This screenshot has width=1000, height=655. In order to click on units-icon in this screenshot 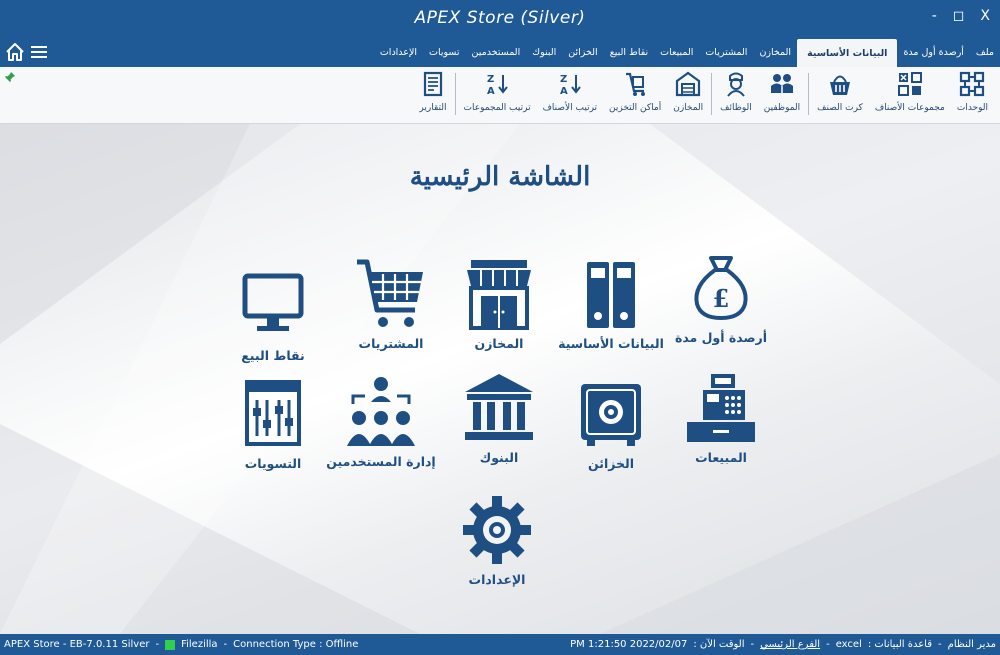, I will do `click(972, 84)`.